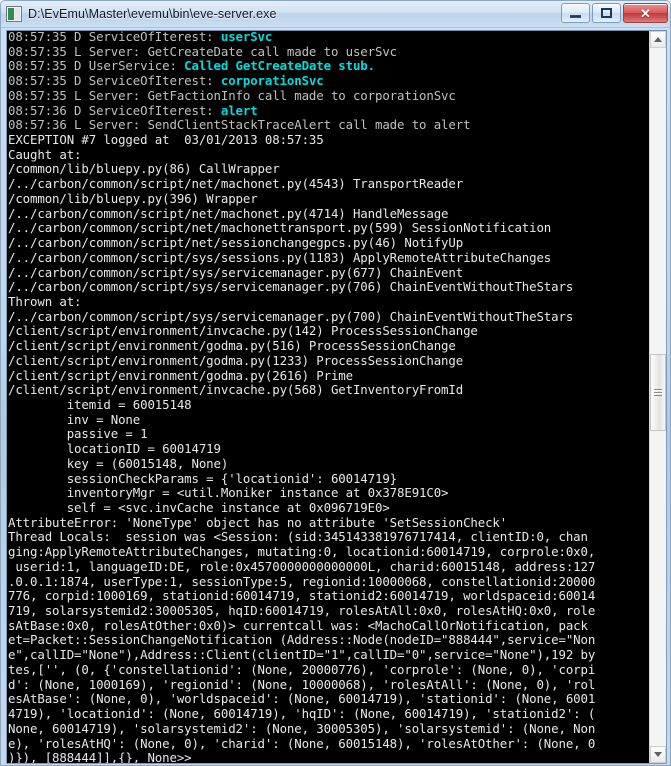  What do you see at coordinates (279, 66) in the screenshot?
I see `console-line-highlight: Called GetCreateDate stub.` at bounding box center [279, 66].